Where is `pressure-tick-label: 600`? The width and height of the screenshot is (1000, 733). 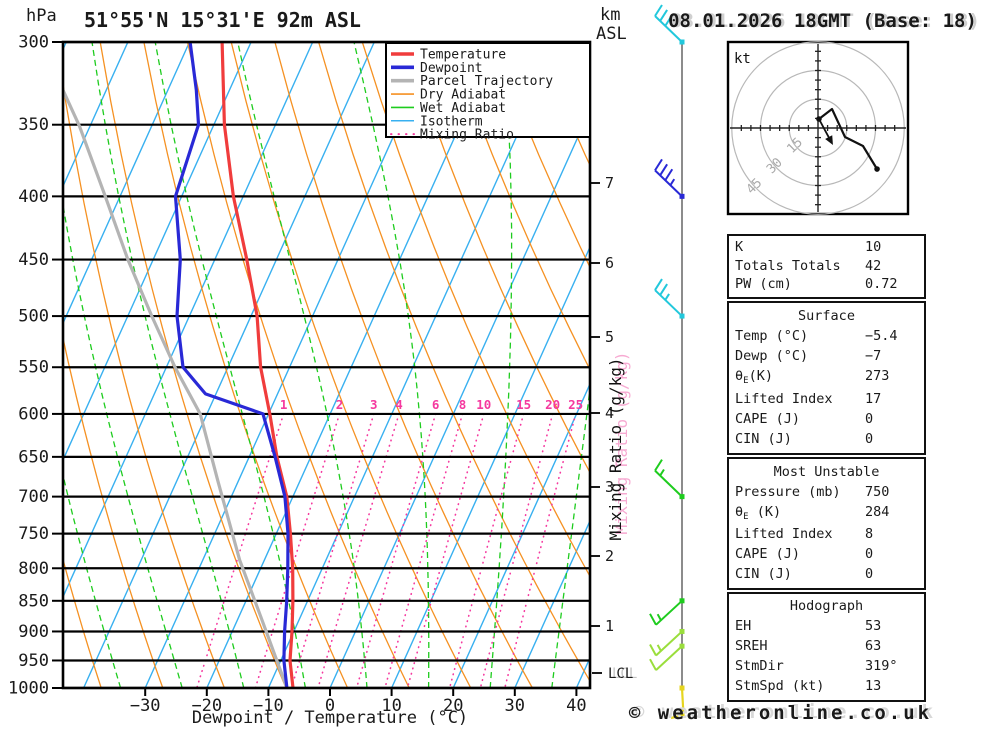 pressure-tick-label: 600 is located at coordinates (33, 414).